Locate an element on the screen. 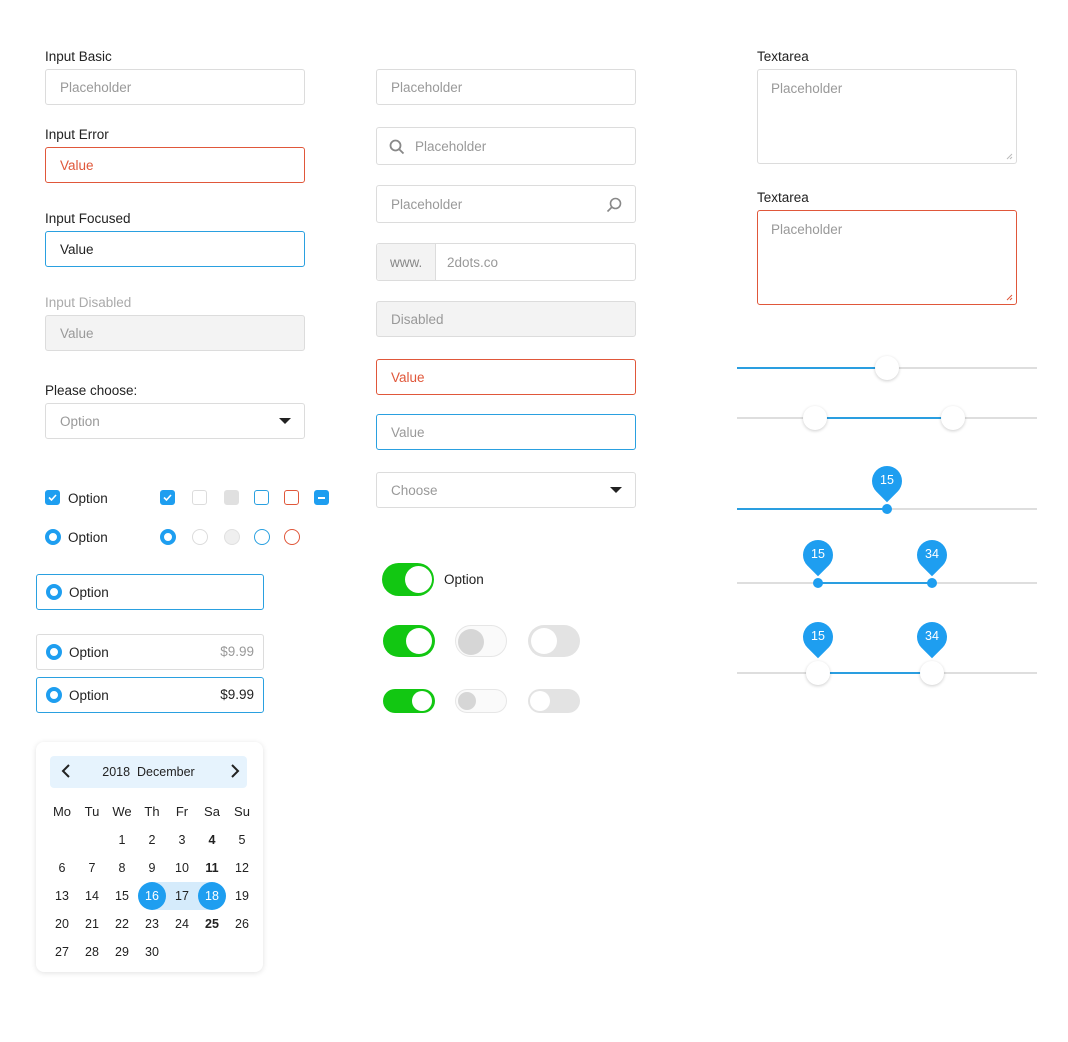 This screenshot has height=1042, width=1068. calendar-day: 9 is located at coordinates (152, 868).